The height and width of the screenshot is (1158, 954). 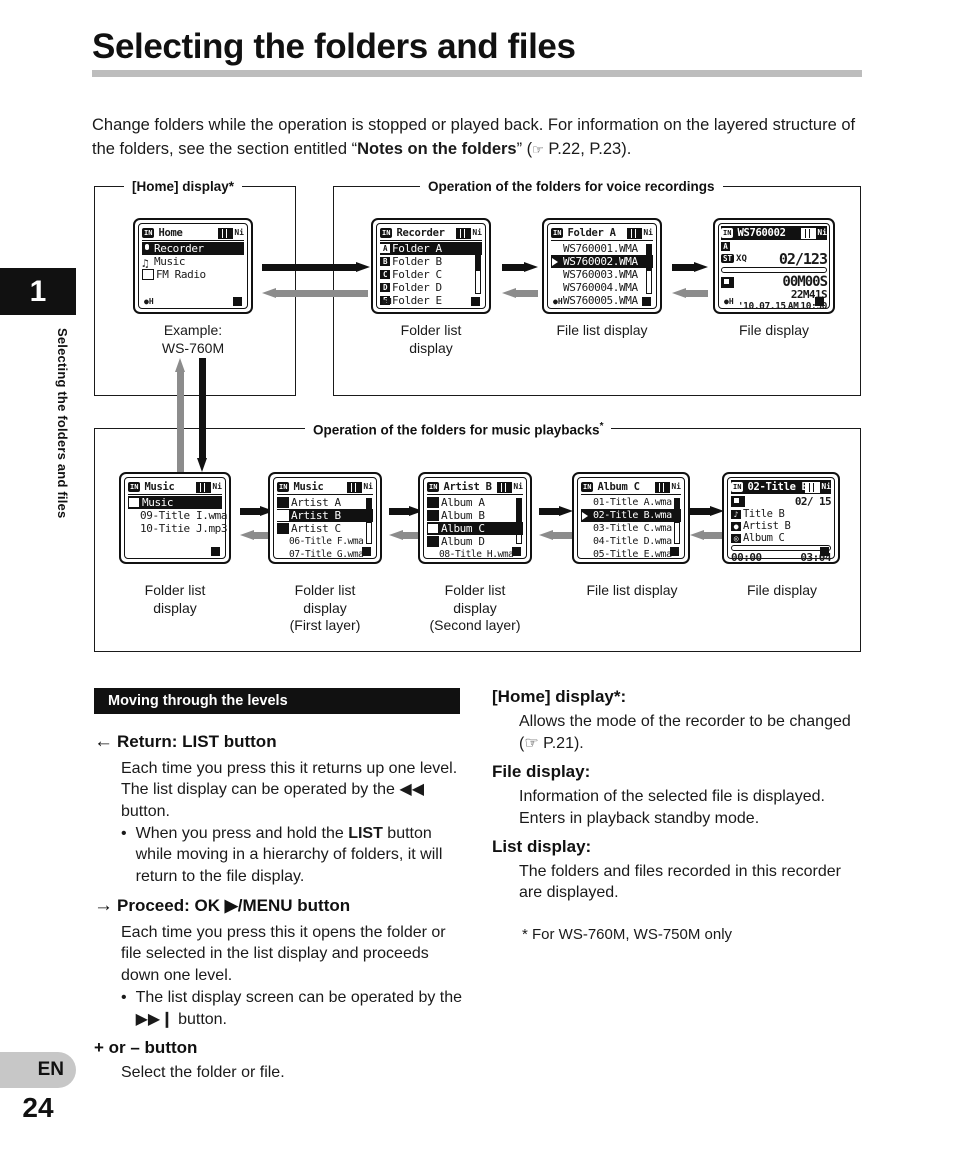 I want to click on instruction-heading-return: ← Return: LIST button, so click(x=280, y=742).